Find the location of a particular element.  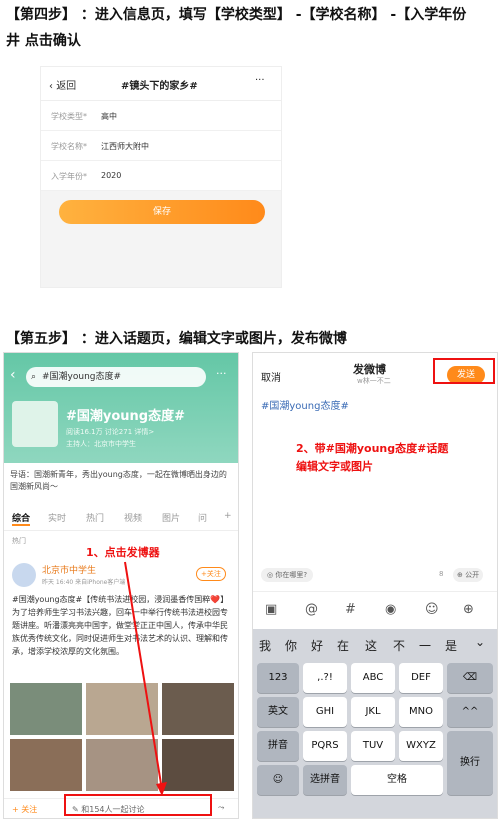

key-jkl: JKL is located at coordinates (373, 712).